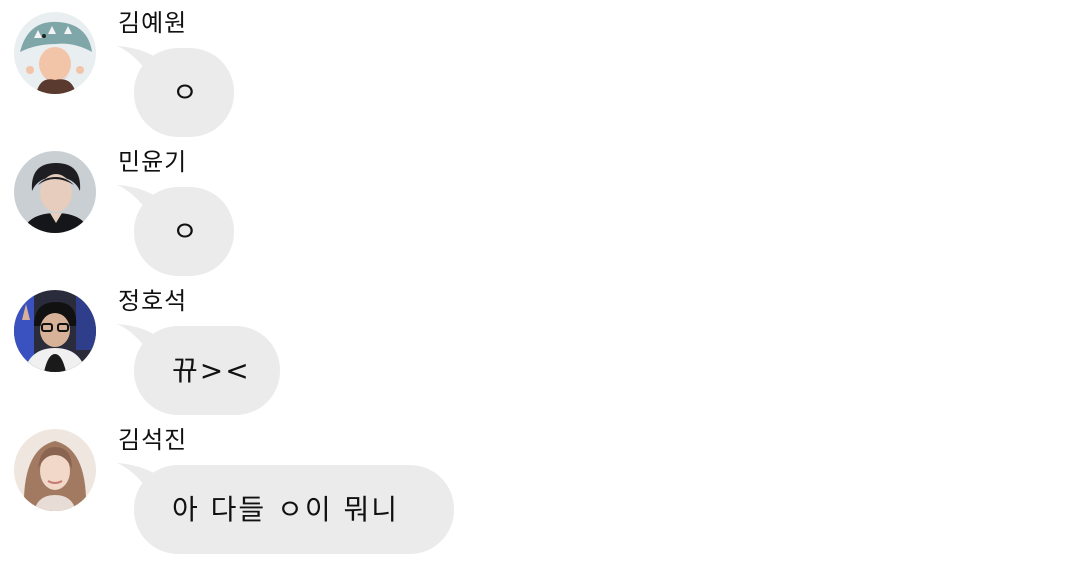  What do you see at coordinates (153, 23) in the screenshot?
I see `sender-name: 김예원` at bounding box center [153, 23].